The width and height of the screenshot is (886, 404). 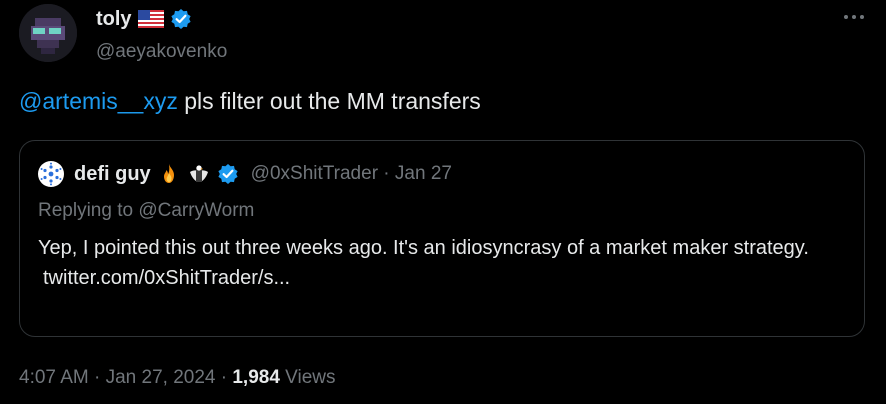 I want to click on fire-emoji-icon, so click(x=168, y=173).